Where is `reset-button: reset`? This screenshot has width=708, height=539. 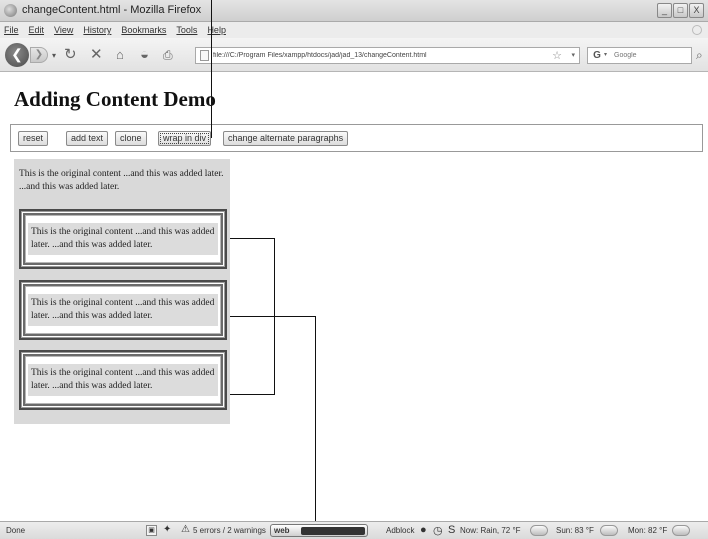
reset-button: reset is located at coordinates (33, 138).